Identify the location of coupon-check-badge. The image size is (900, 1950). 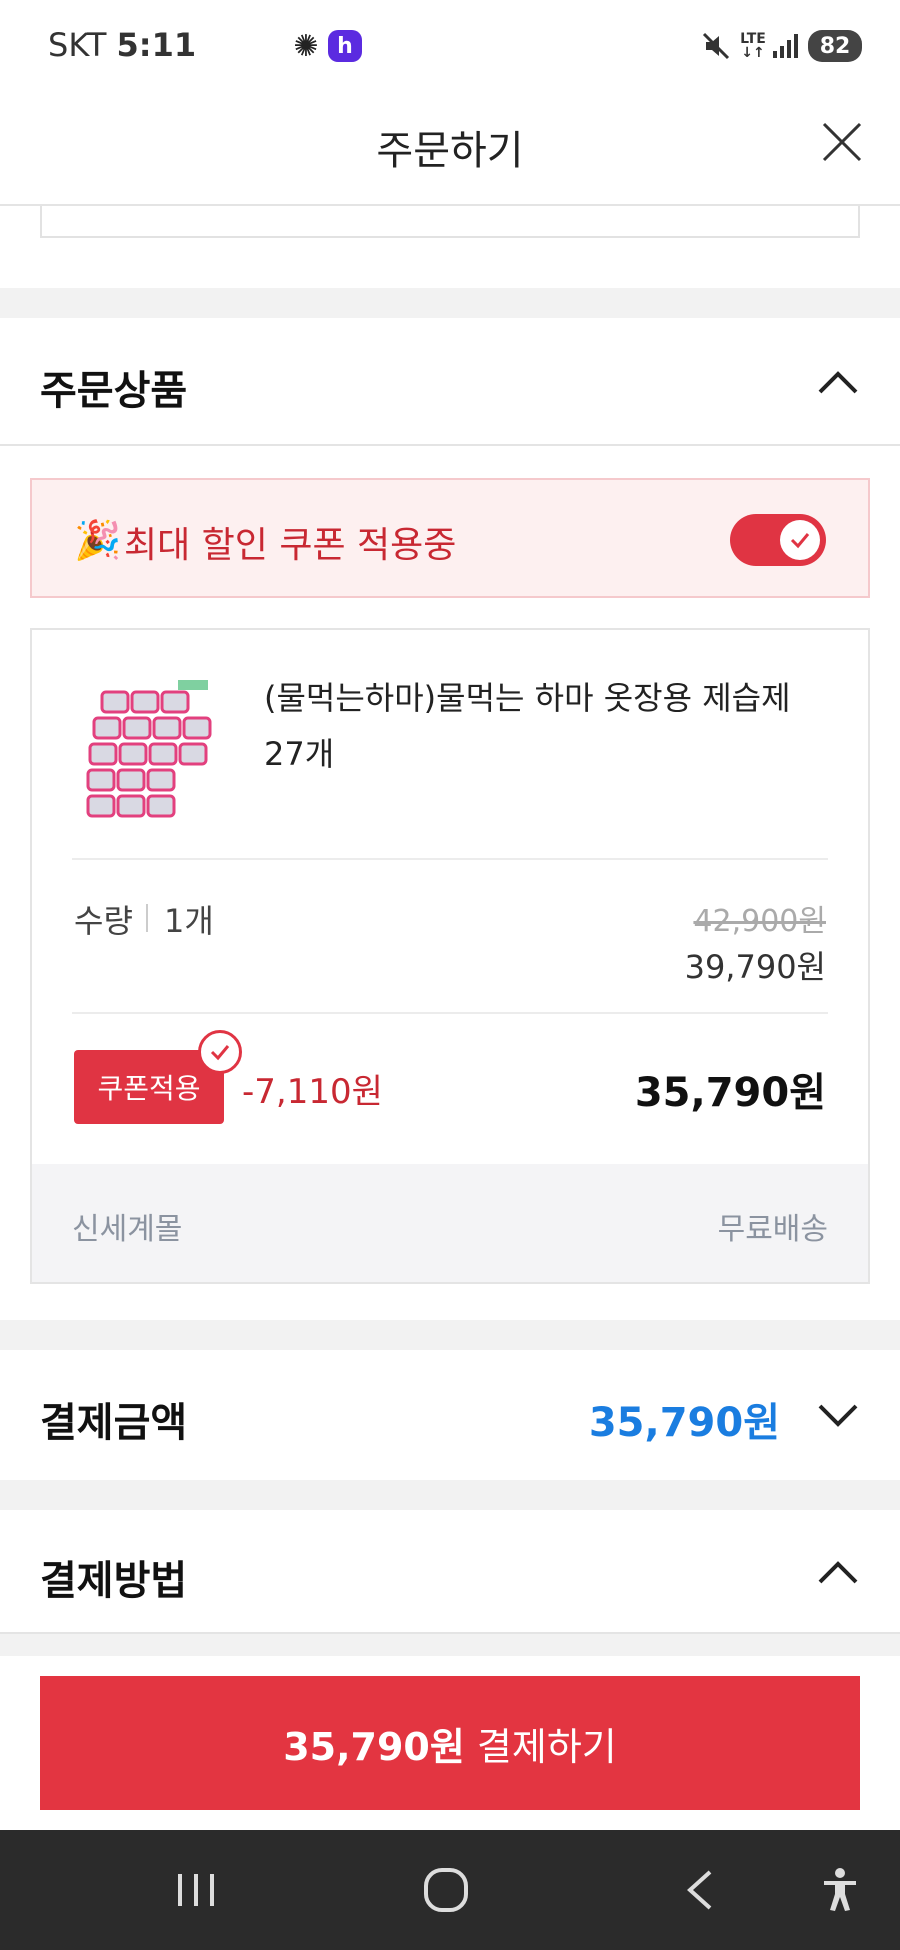
(220, 1052).